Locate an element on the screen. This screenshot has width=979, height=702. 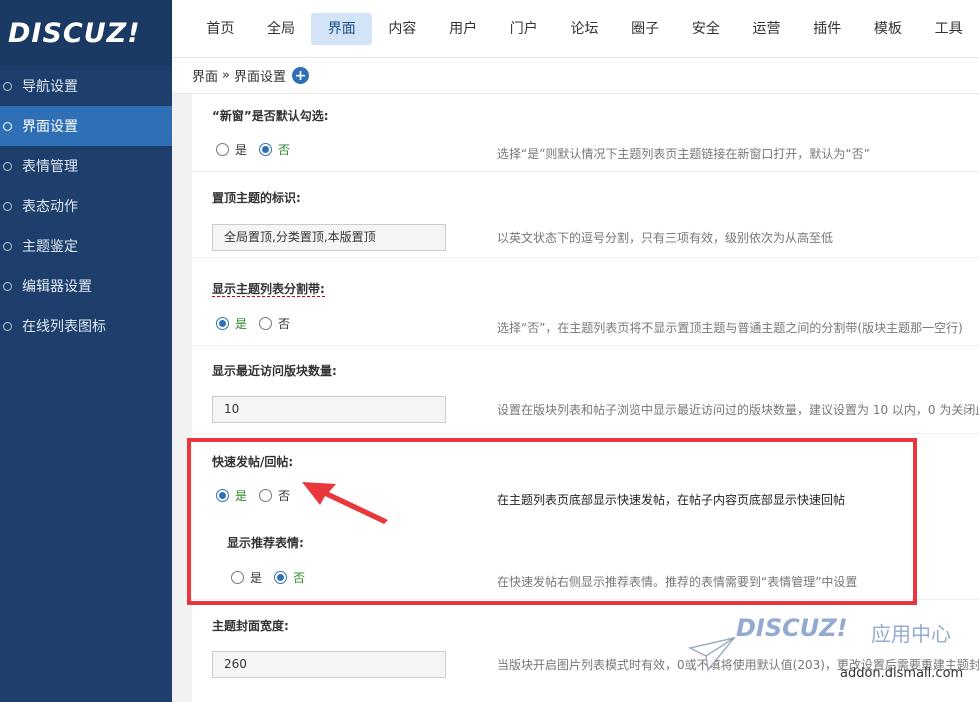
setting-description: 选择“是”则默认情况下主题列表页主题链接在新窗口打开，默认为“否” is located at coordinates (683, 154).